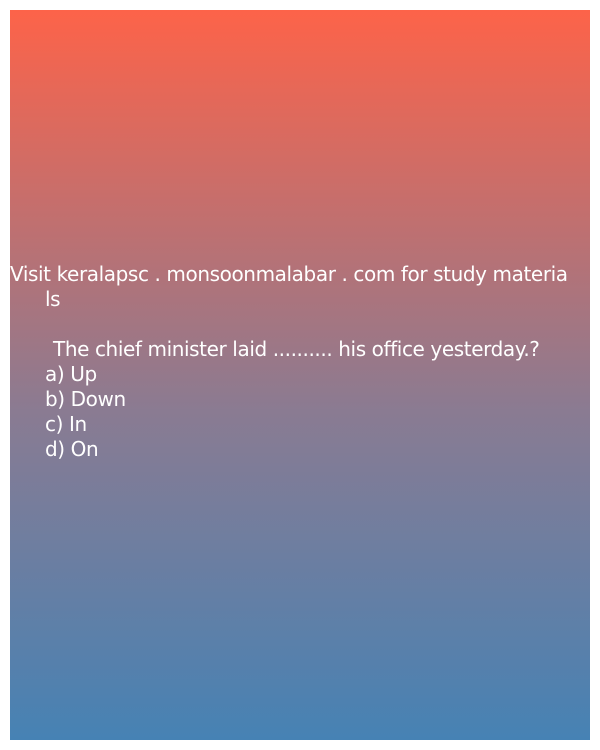 The width and height of the screenshot is (600, 750). What do you see at coordinates (71, 374) in the screenshot?
I see `option-a: a) Up` at bounding box center [71, 374].